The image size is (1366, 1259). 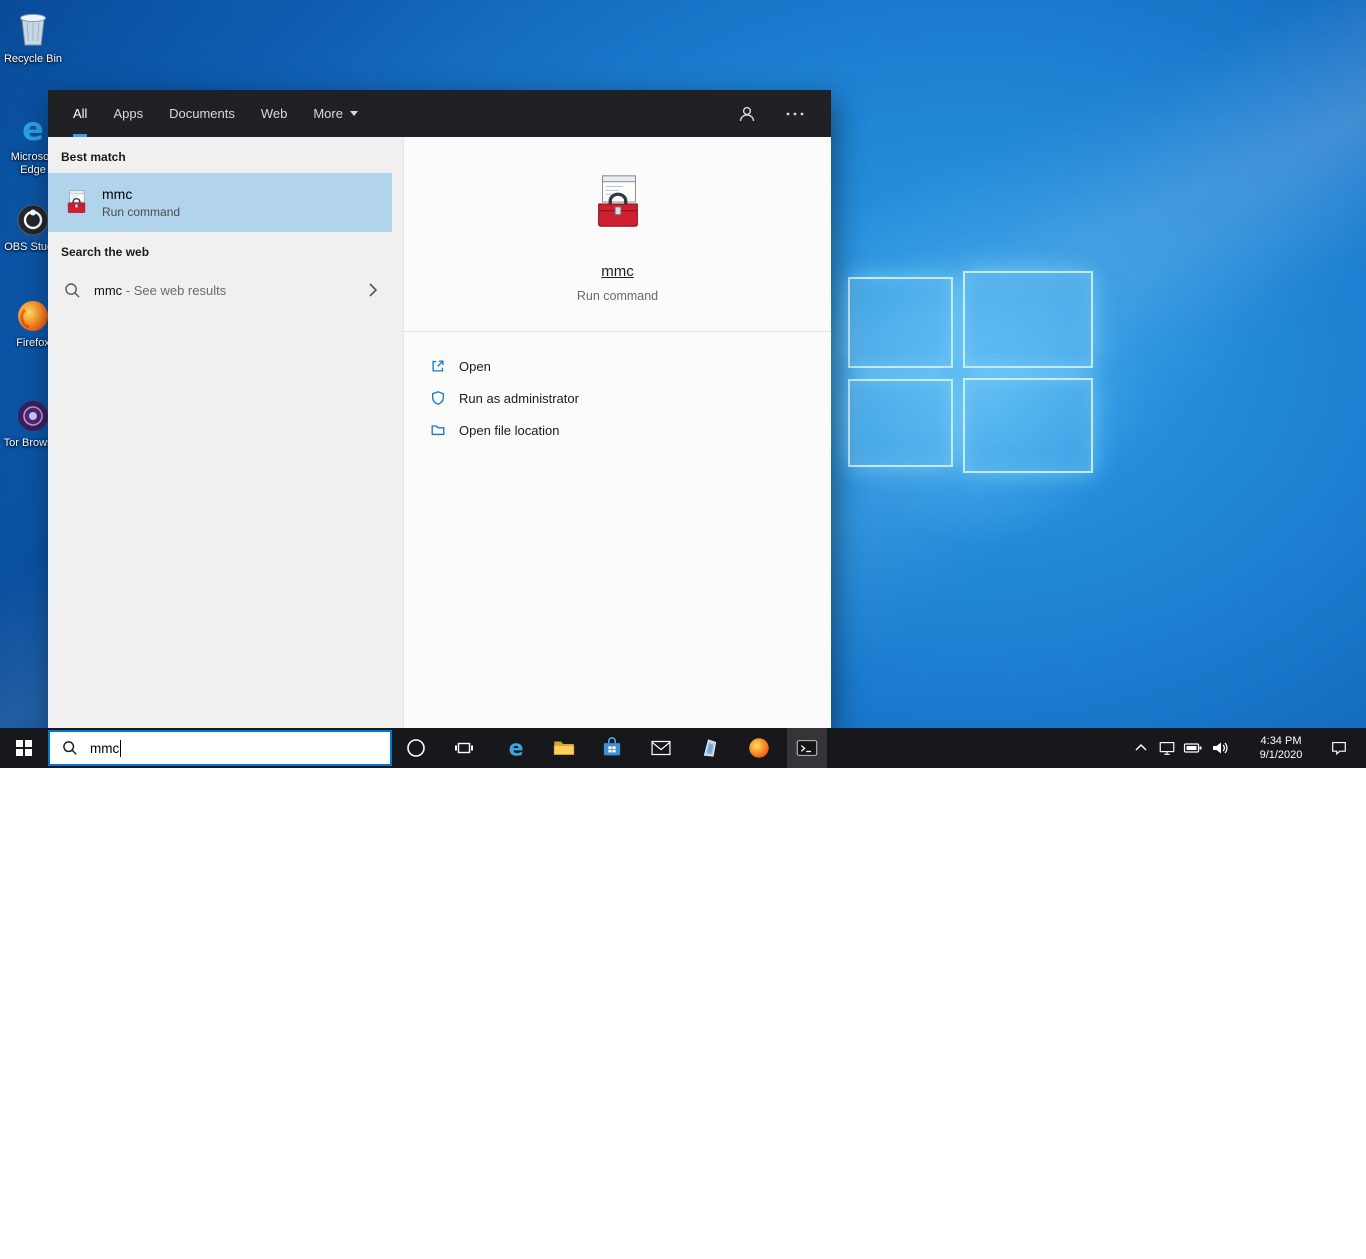 I want to click on mmc-app-icon-large, so click(x=618, y=203).